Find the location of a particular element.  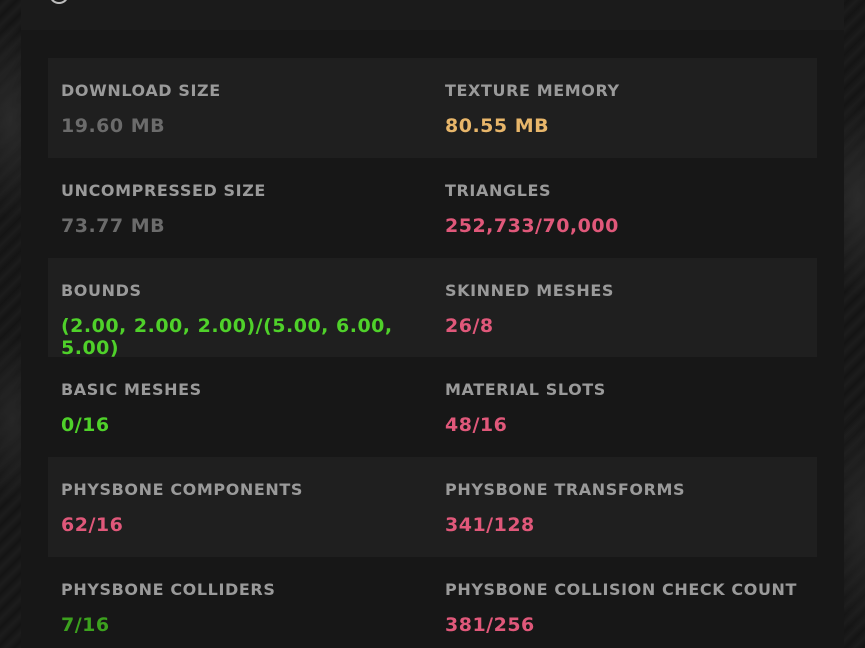

stat-uncompressed-size: UNCOMPRESSED SIZE 73.77 MB is located at coordinates (240, 208).